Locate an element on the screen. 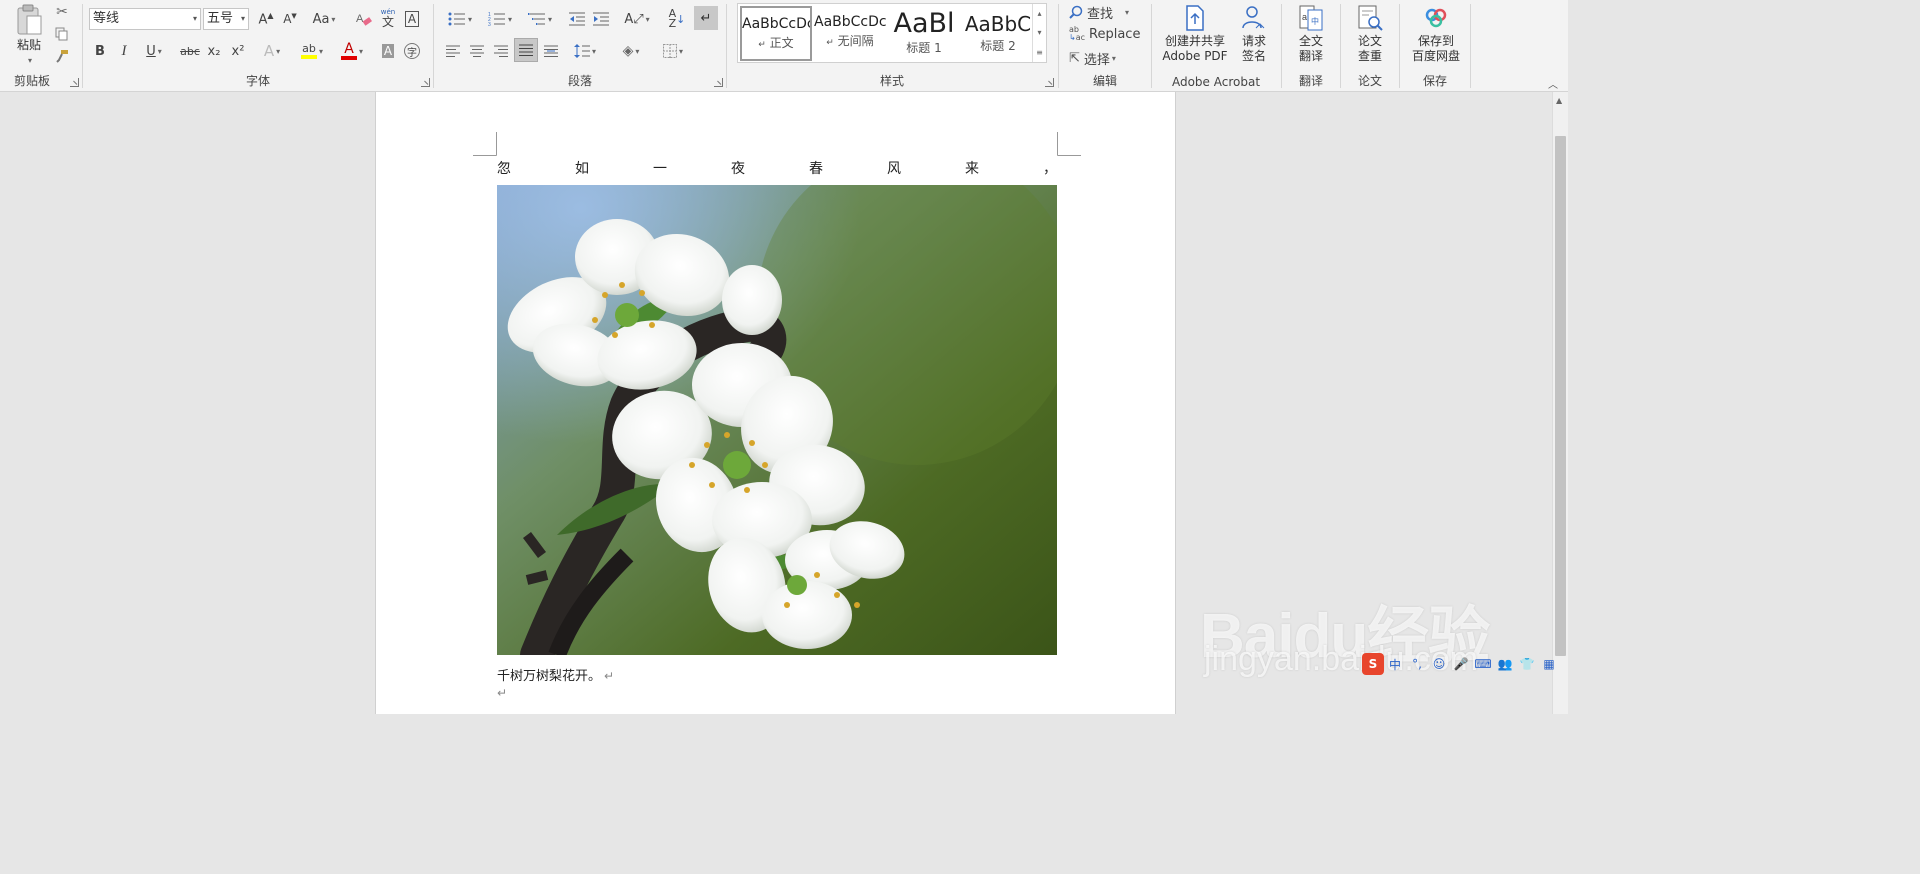 The image size is (1920, 874). gallery-up-icon: ▴ is located at coordinates (1039, 13).